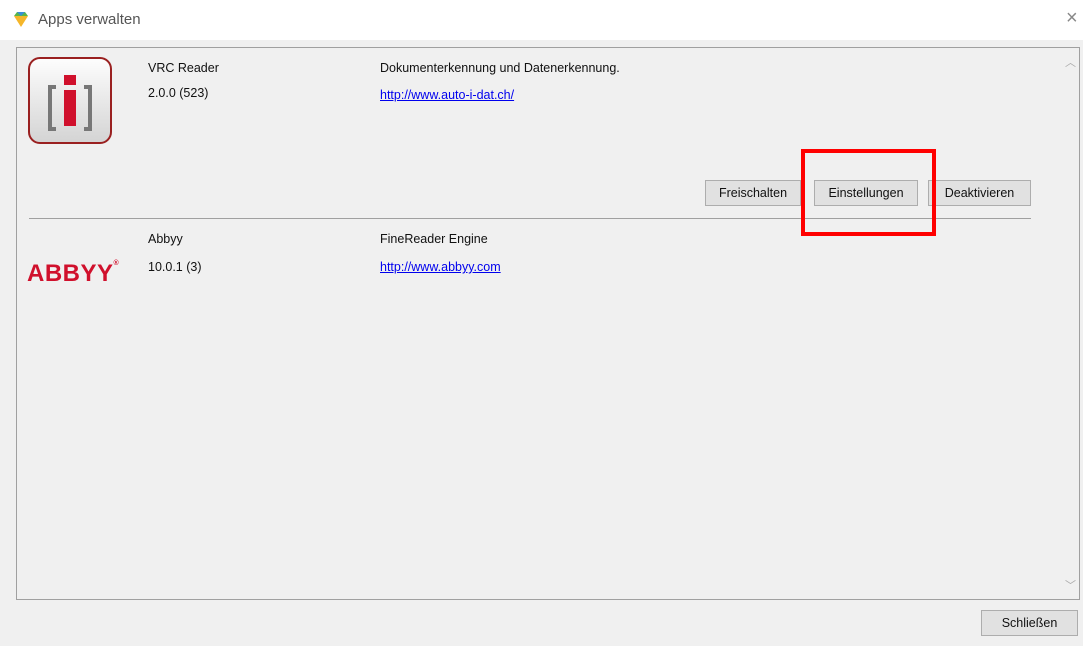 The width and height of the screenshot is (1083, 646). I want to click on scroll-up-icon: ︿, so click(1070, 62).